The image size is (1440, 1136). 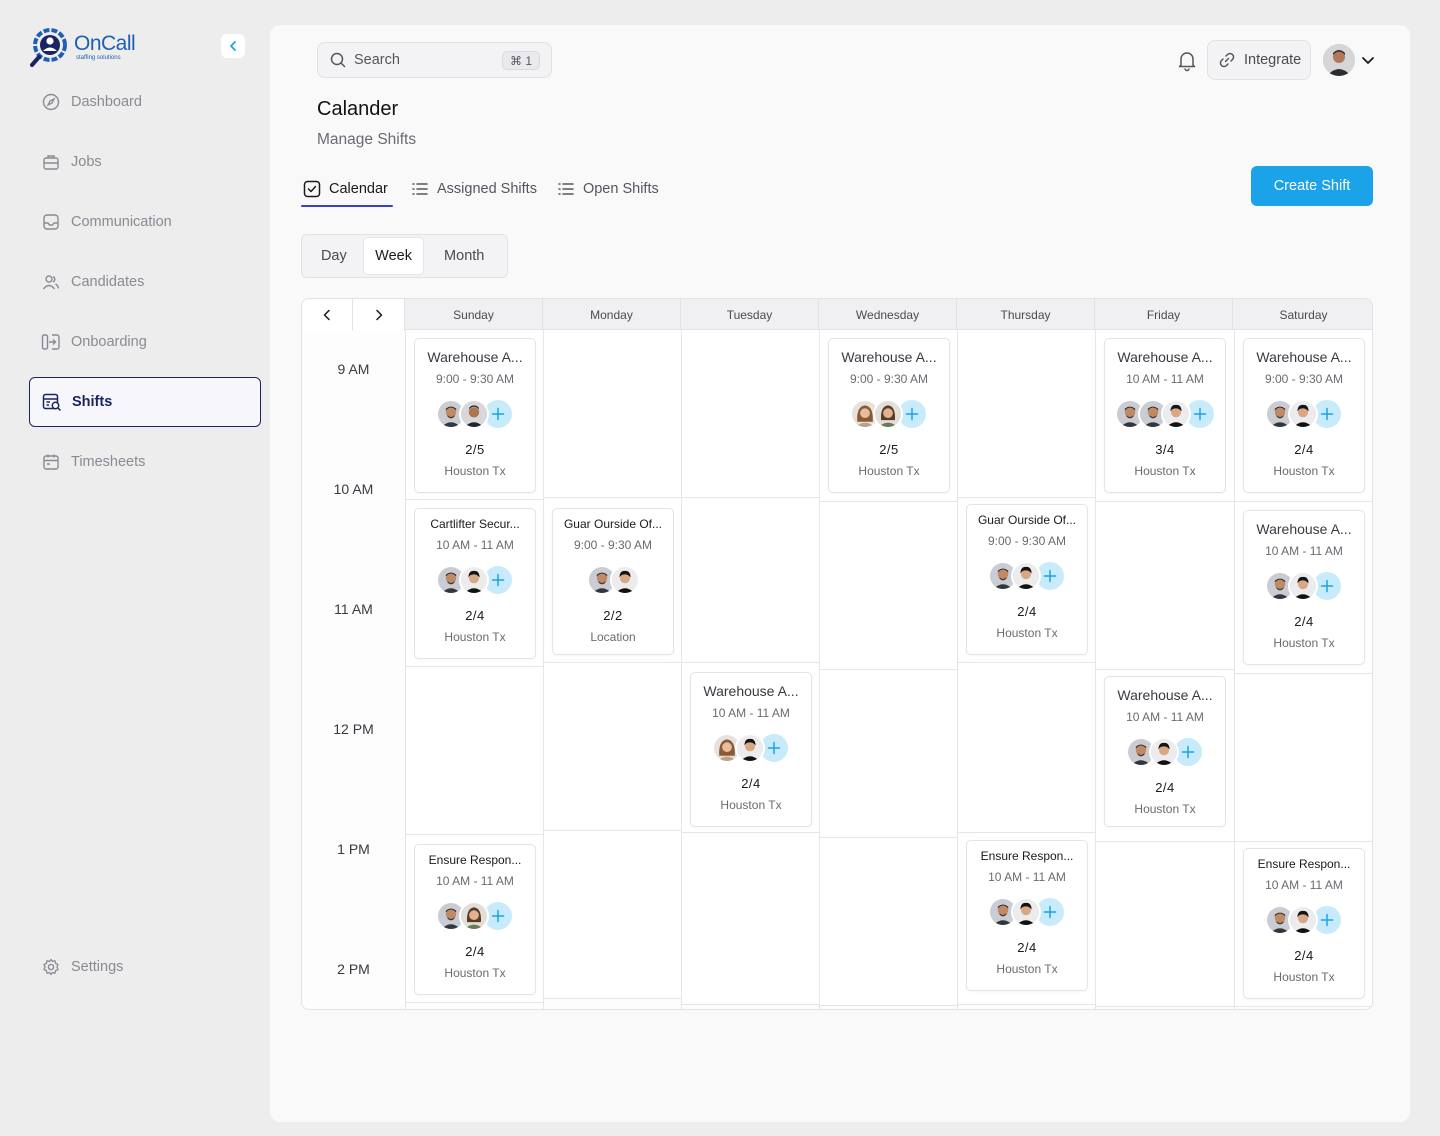 I want to click on sidebar-item-label: Onboarding, so click(x=109, y=342).